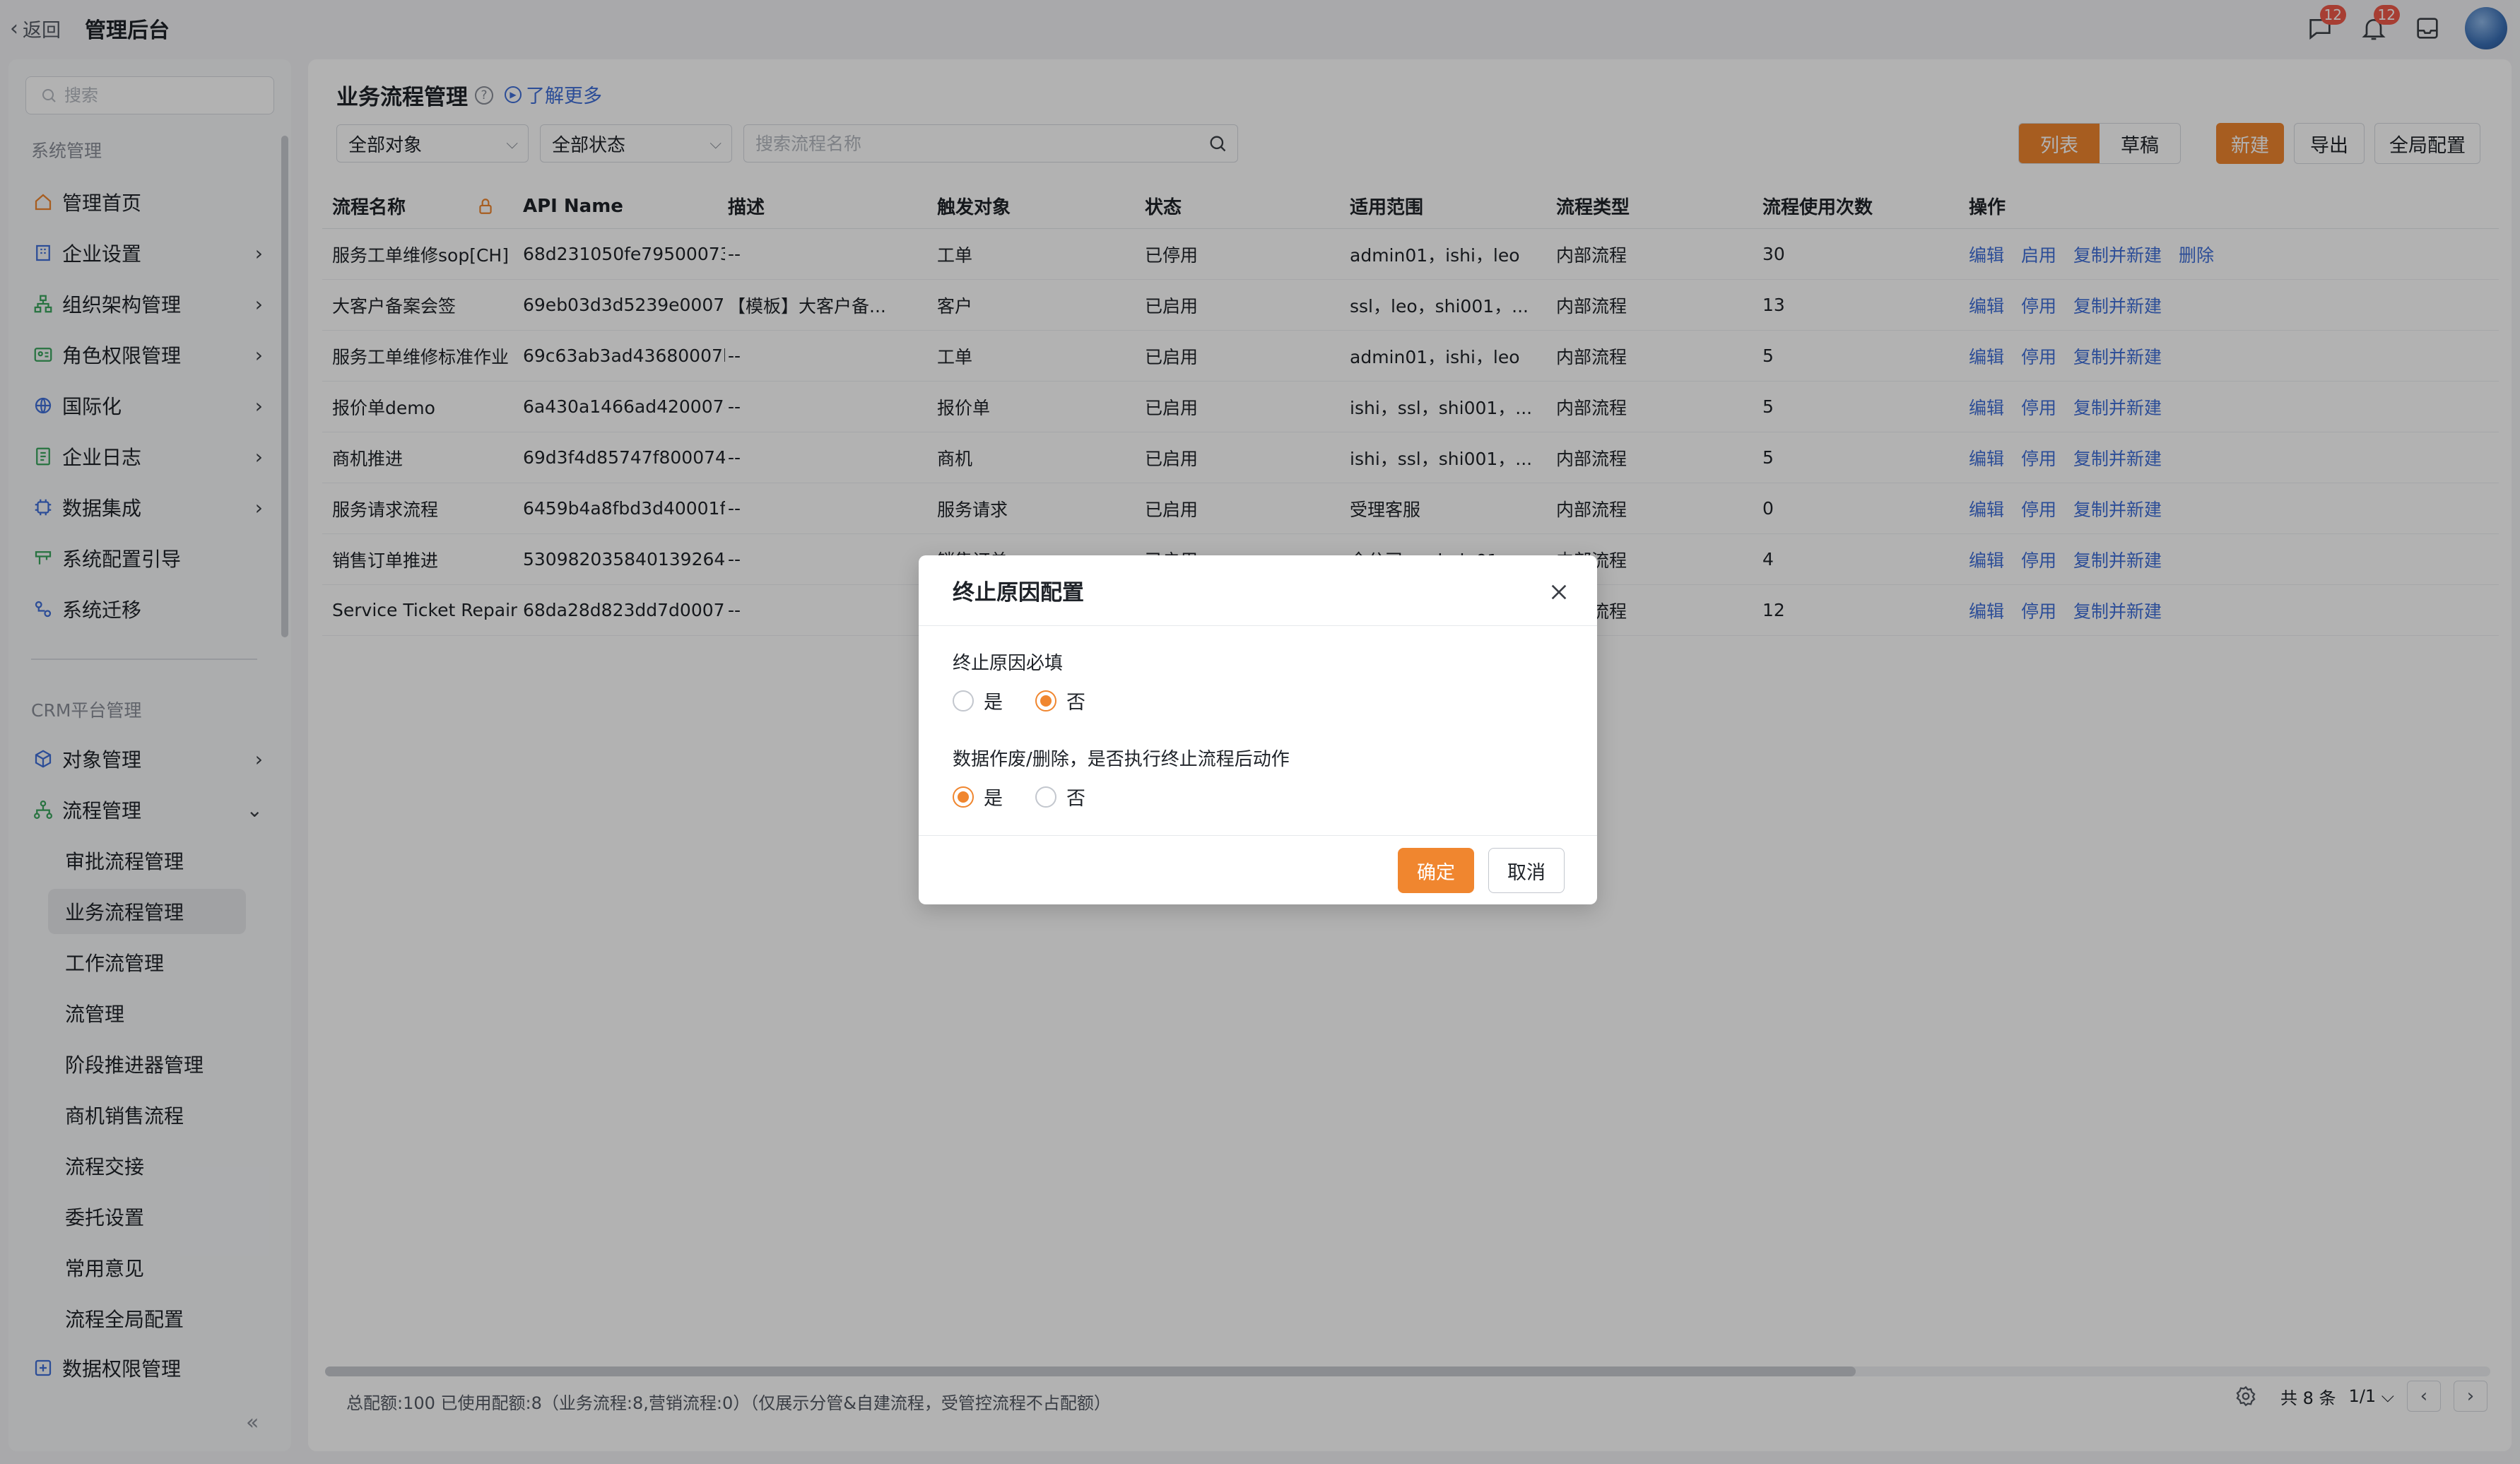  I want to click on post-action-label: 数据作废/删除，是否执行终止流程后动作, so click(1121, 759).